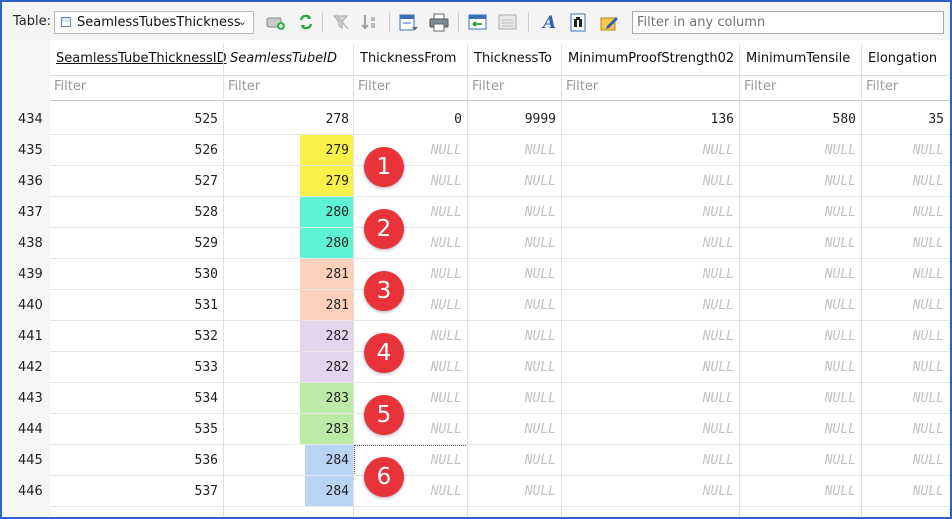 This screenshot has height=519, width=952. Describe the element at coordinates (137, 367) in the screenshot. I see `cell-id: 533` at that location.